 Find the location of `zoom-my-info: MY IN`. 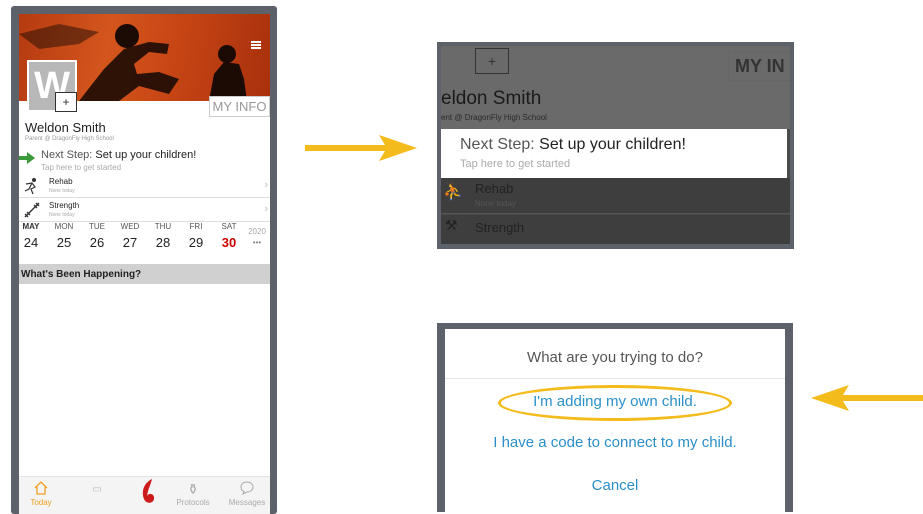

zoom-my-info: MY IN is located at coordinates (759, 66).